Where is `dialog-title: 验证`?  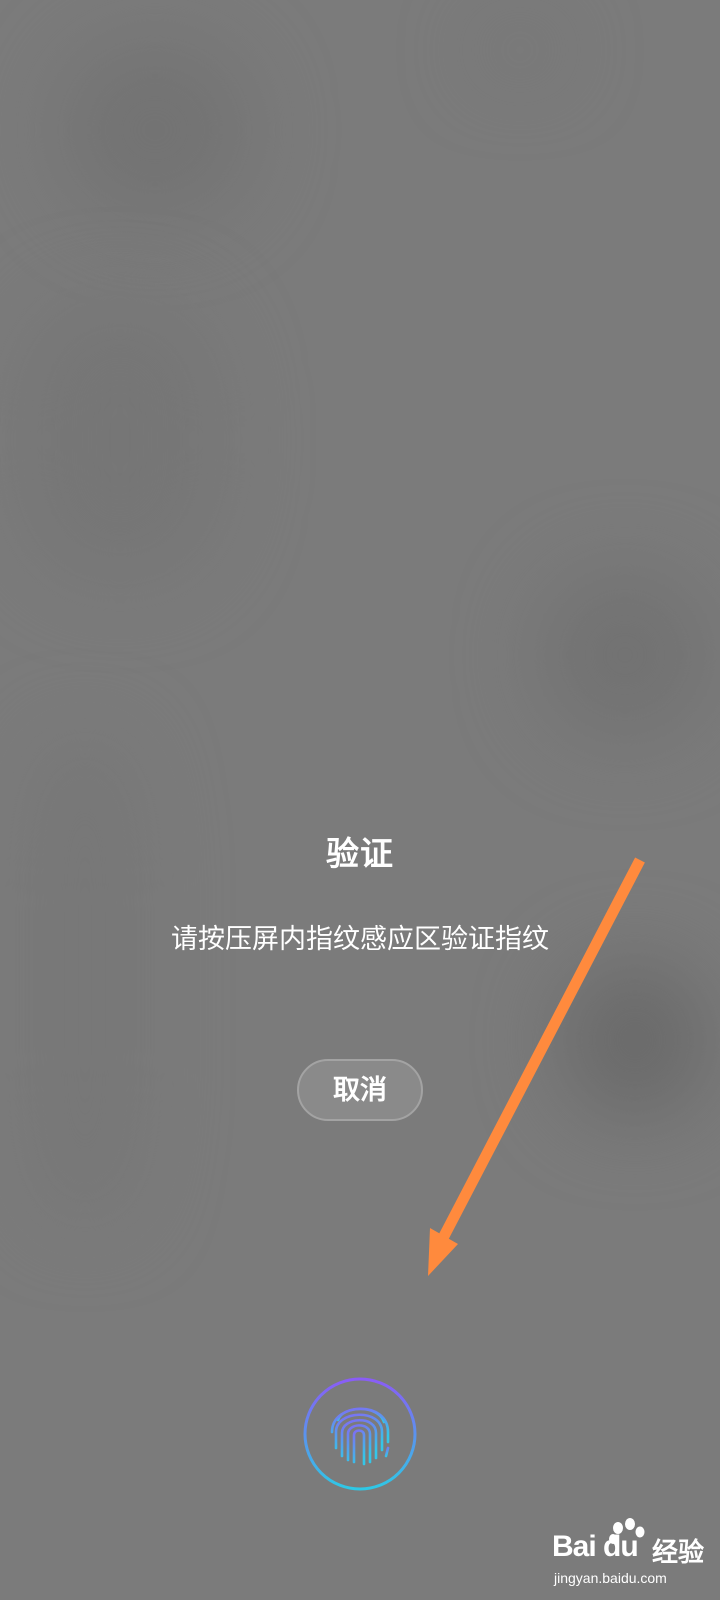
dialog-title: 验证 is located at coordinates (360, 853).